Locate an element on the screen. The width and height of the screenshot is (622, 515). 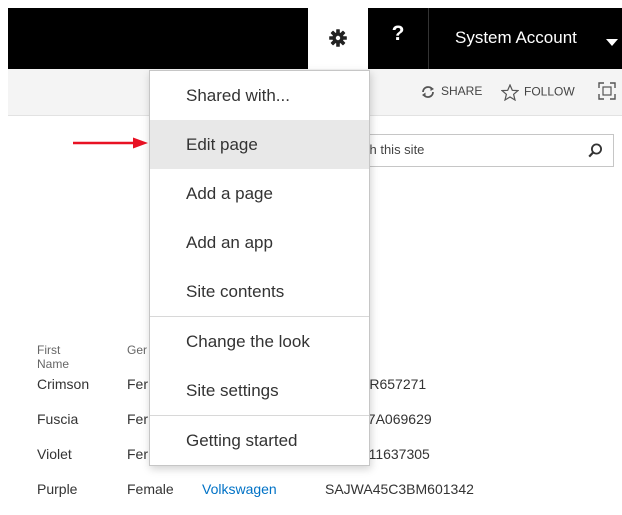
menu-item-getting-started: Getting started is located at coordinates (259, 440).